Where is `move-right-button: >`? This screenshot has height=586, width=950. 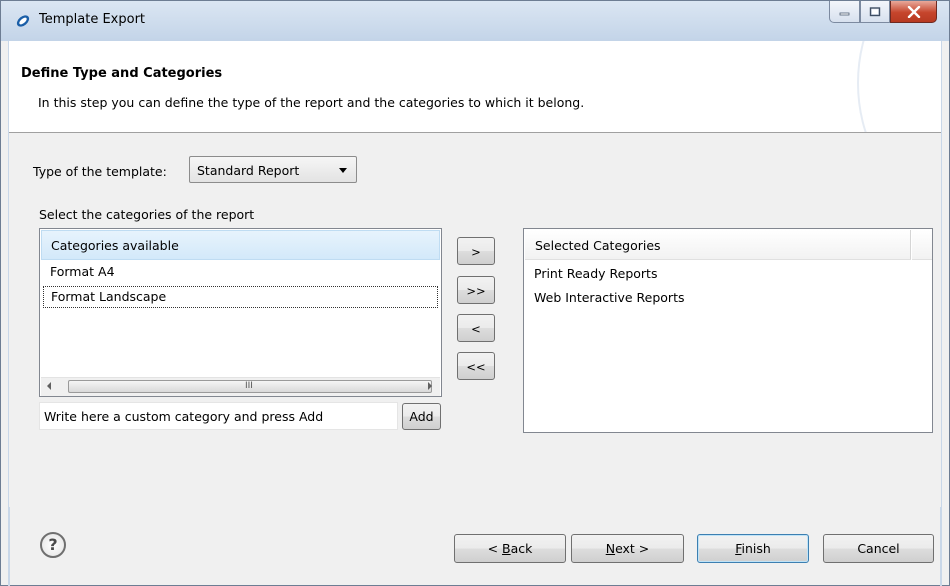
move-right-button: > is located at coordinates (476, 251).